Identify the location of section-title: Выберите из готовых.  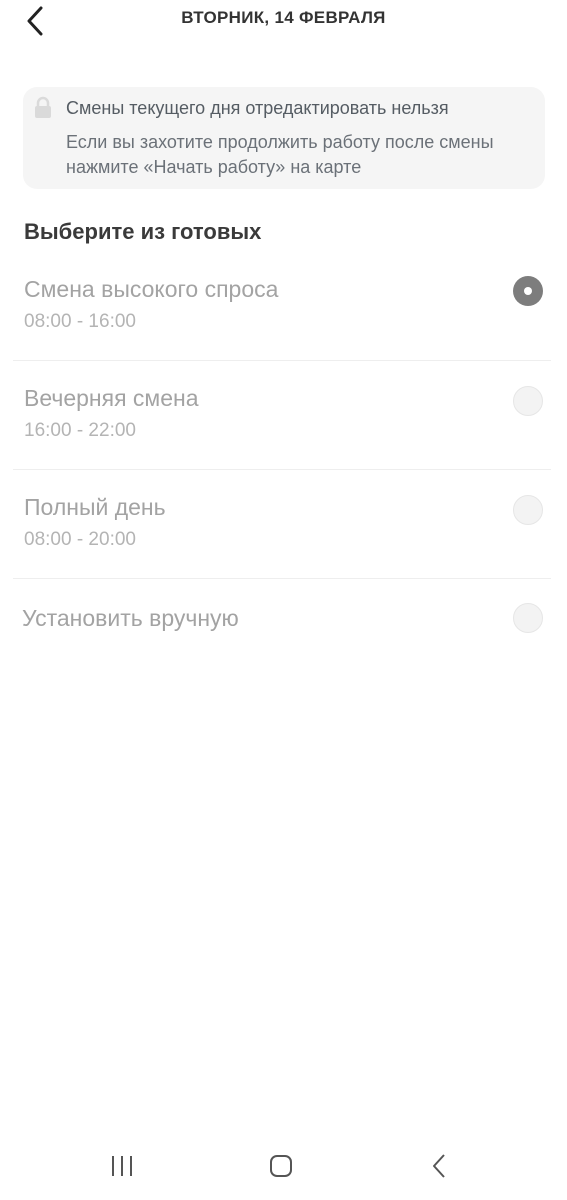
(143, 231).